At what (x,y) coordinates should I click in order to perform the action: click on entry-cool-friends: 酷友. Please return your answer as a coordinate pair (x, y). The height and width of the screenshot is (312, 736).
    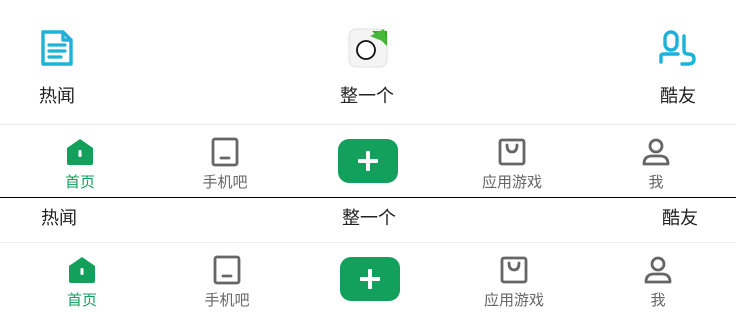
    Looking at the image, I should click on (666, 62).